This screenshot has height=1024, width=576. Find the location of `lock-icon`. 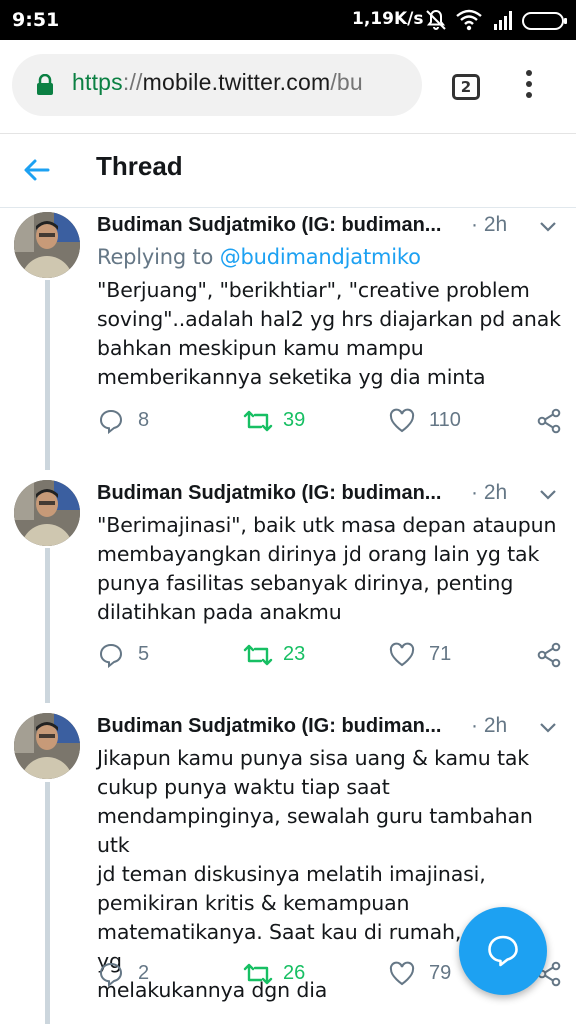

lock-icon is located at coordinates (45, 86).